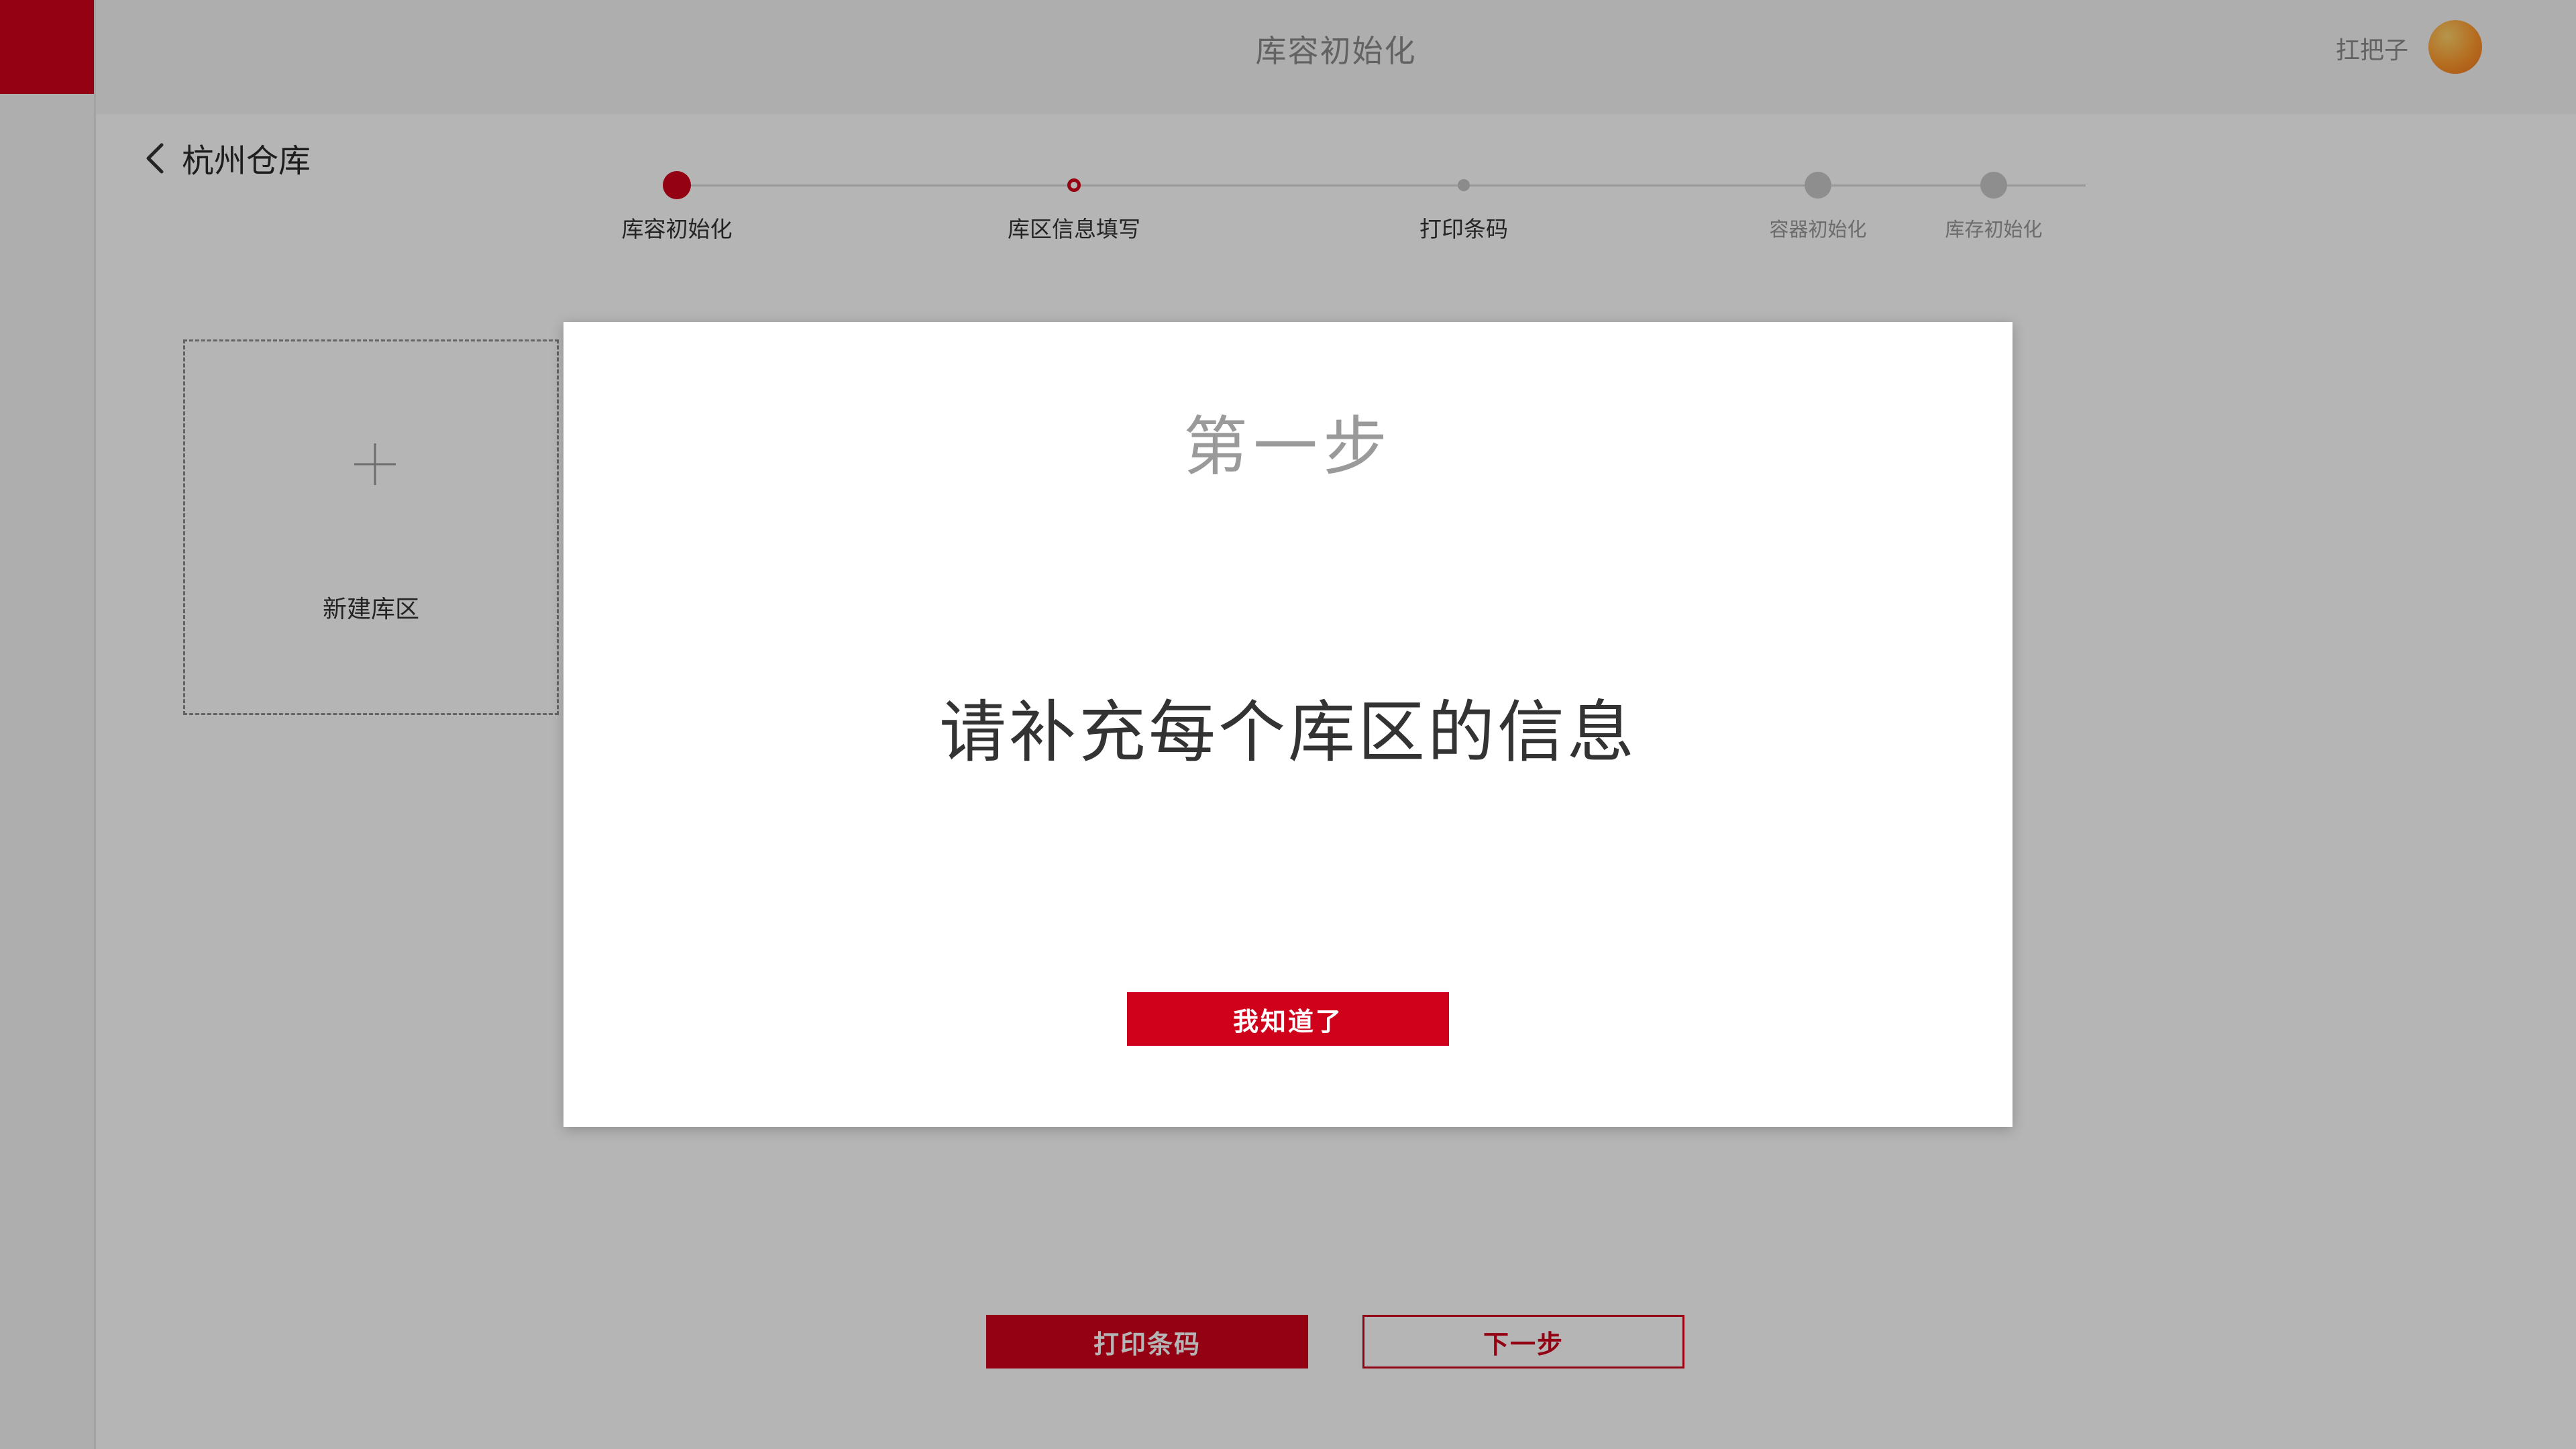  What do you see at coordinates (1288, 732) in the screenshot?
I see `modal-message: 请补充每个库区的信息` at bounding box center [1288, 732].